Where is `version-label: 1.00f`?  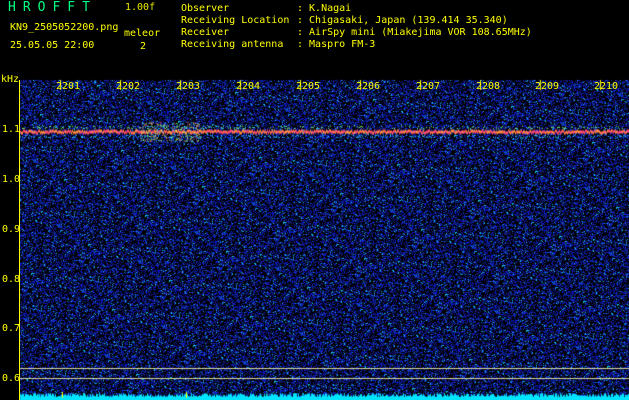 version-label: 1.00f is located at coordinates (140, 7).